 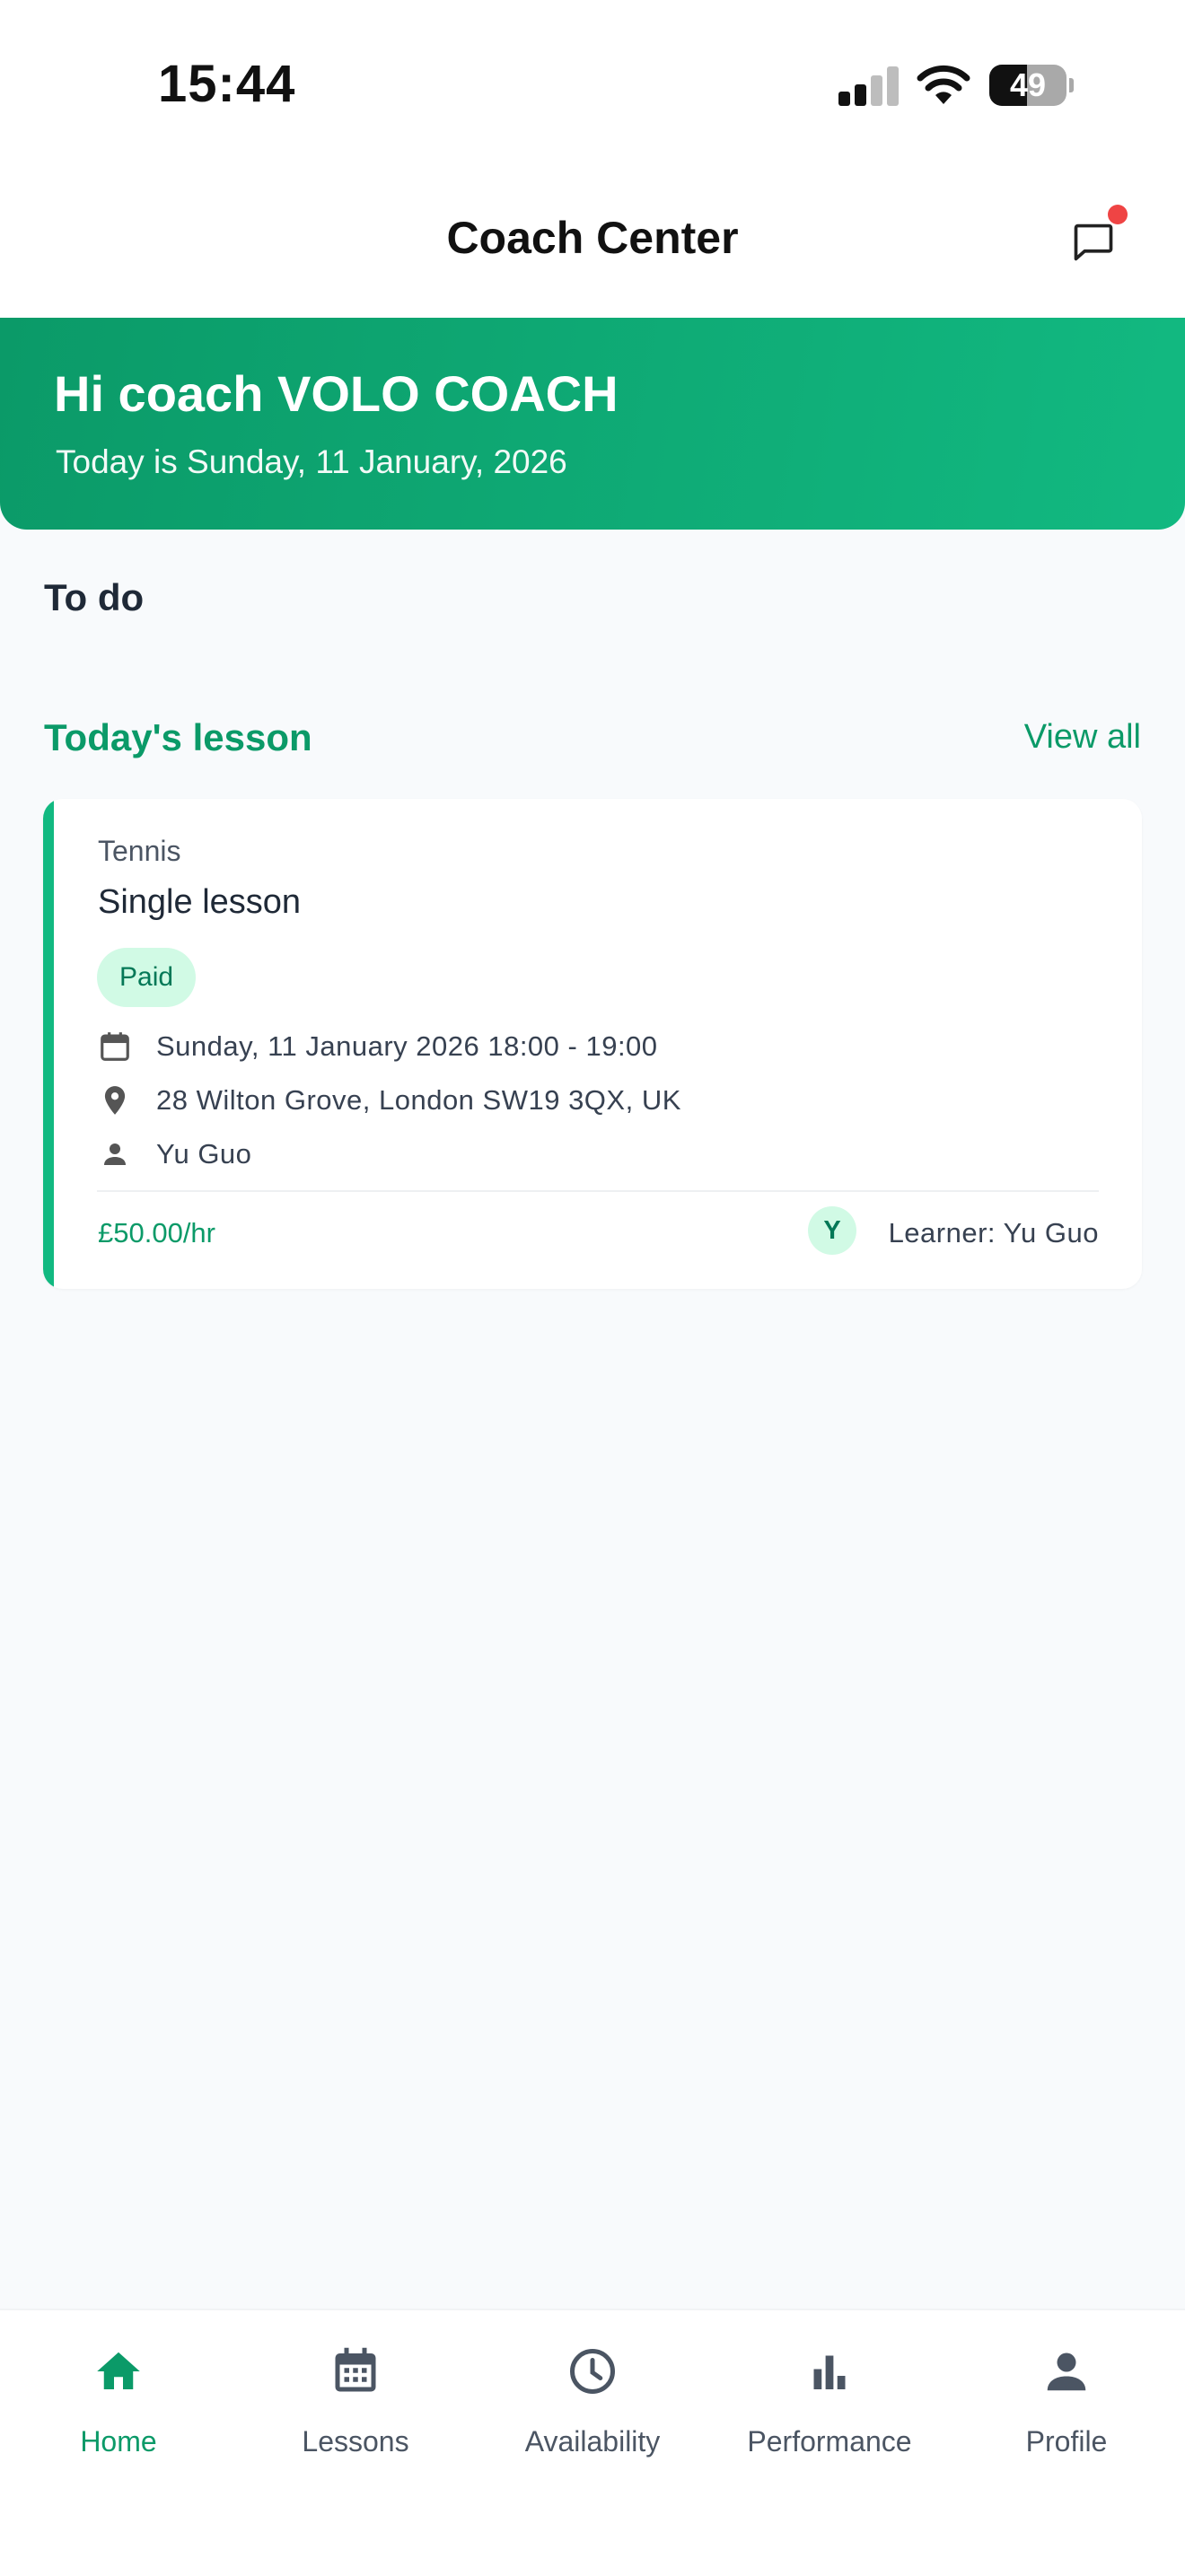 I want to click on clock-icon, so click(x=592, y=2371).